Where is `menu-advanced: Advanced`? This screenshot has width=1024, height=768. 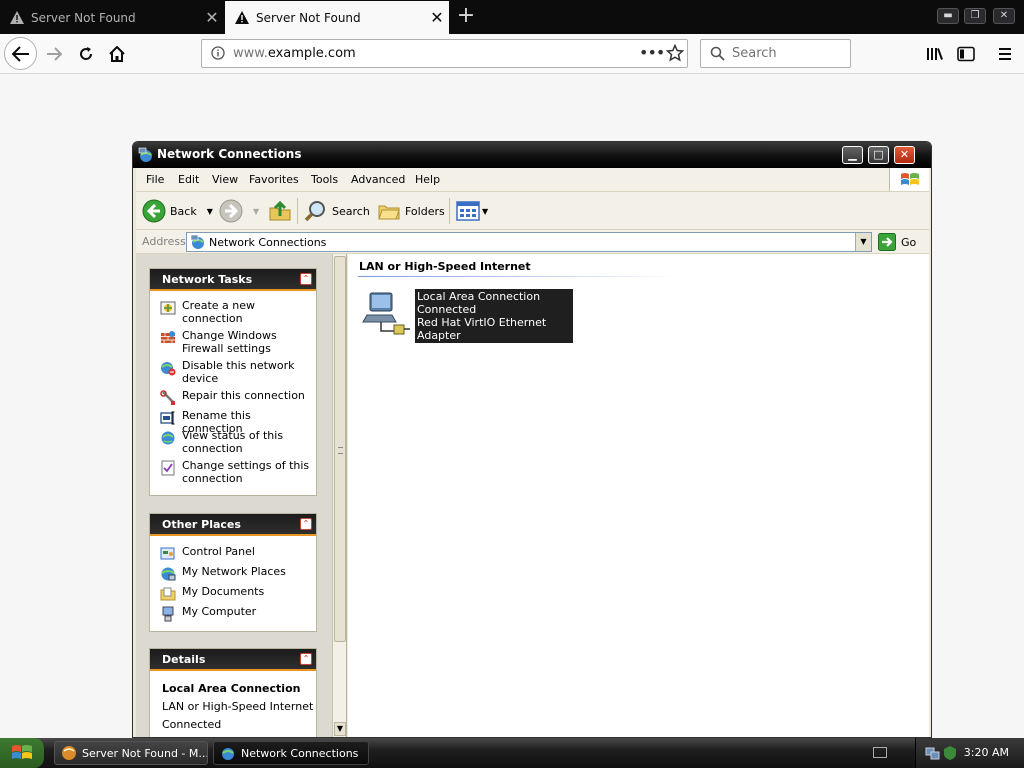 menu-advanced: Advanced is located at coordinates (378, 179).